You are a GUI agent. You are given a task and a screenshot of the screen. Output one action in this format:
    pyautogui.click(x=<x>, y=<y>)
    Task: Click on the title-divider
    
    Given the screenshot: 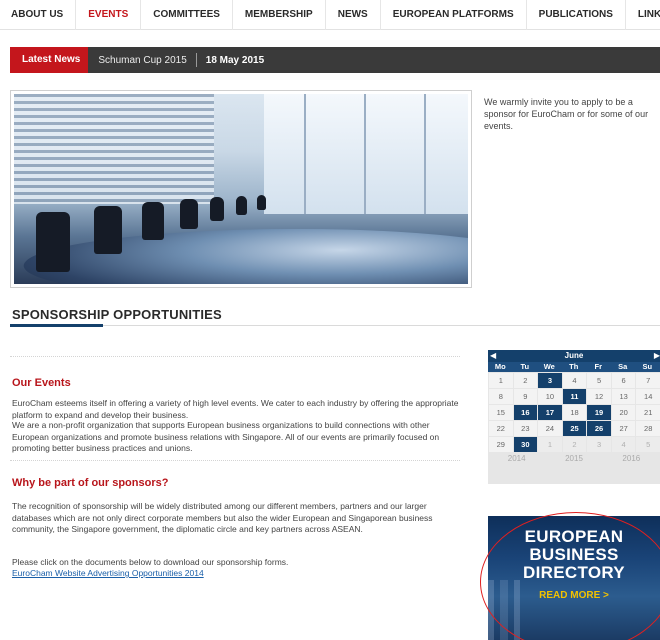 What is the action you would take?
    pyautogui.click(x=335, y=325)
    